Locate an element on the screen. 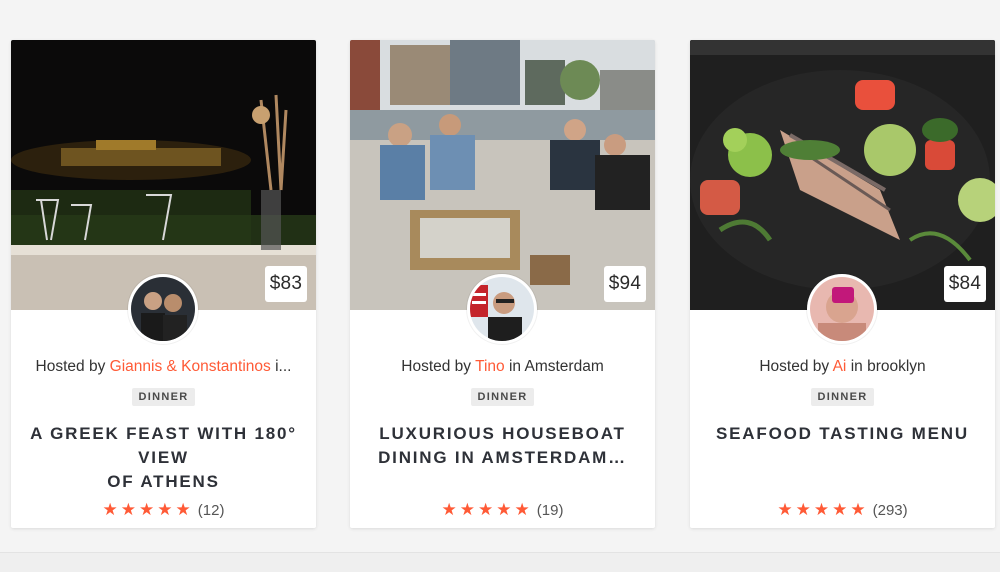 Image resolution: width=1000 pixels, height=572 pixels. host-suffix: in brooklyn is located at coordinates (886, 366).